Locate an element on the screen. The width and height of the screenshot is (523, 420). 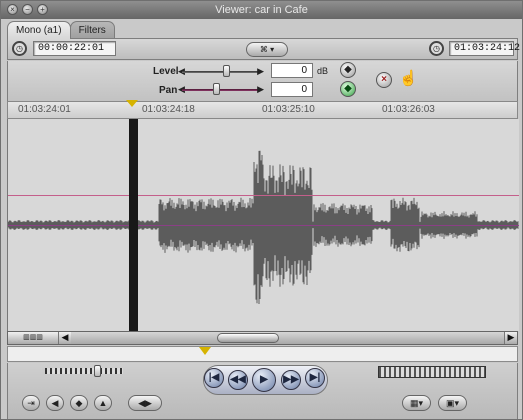
level-slider: ◀ ▶ is located at coordinates (221, 71).